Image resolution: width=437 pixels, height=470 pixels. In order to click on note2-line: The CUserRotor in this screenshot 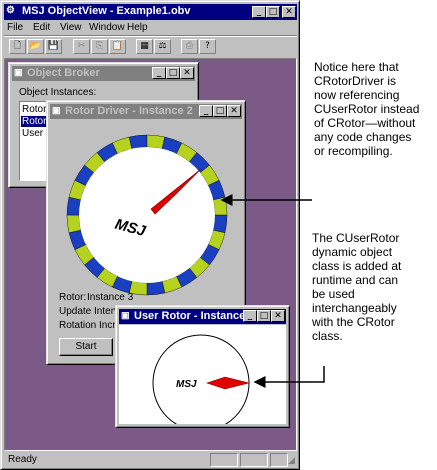, I will do `click(356, 238)`.